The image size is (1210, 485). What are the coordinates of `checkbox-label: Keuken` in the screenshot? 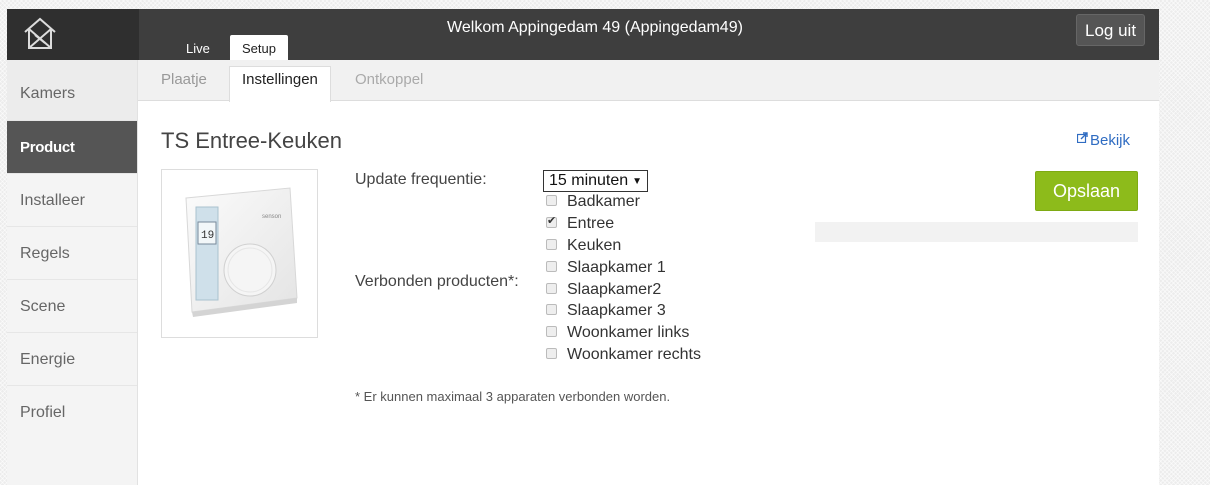 It's located at (594, 245).